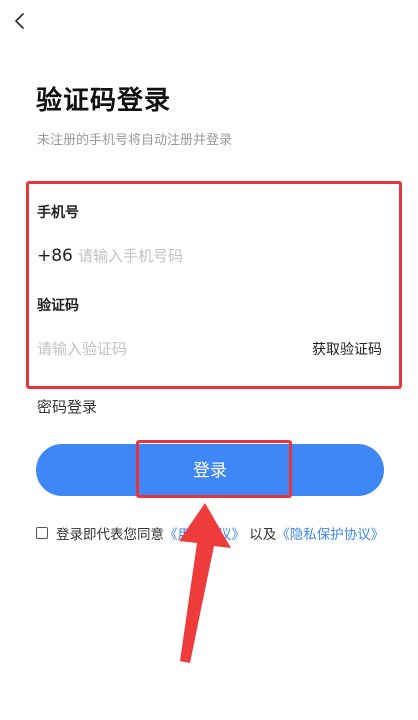 Image resolution: width=418 pixels, height=720 pixels. Describe the element at coordinates (55, 256) in the screenshot. I see `country-code: +86` at that location.